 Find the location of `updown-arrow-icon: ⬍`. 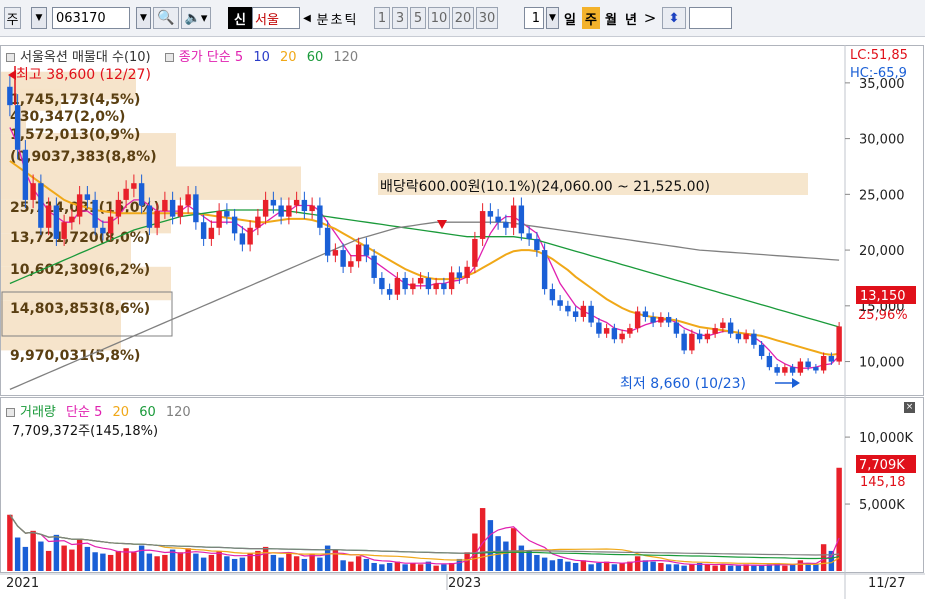

updown-arrow-icon: ⬍ is located at coordinates (674, 18).